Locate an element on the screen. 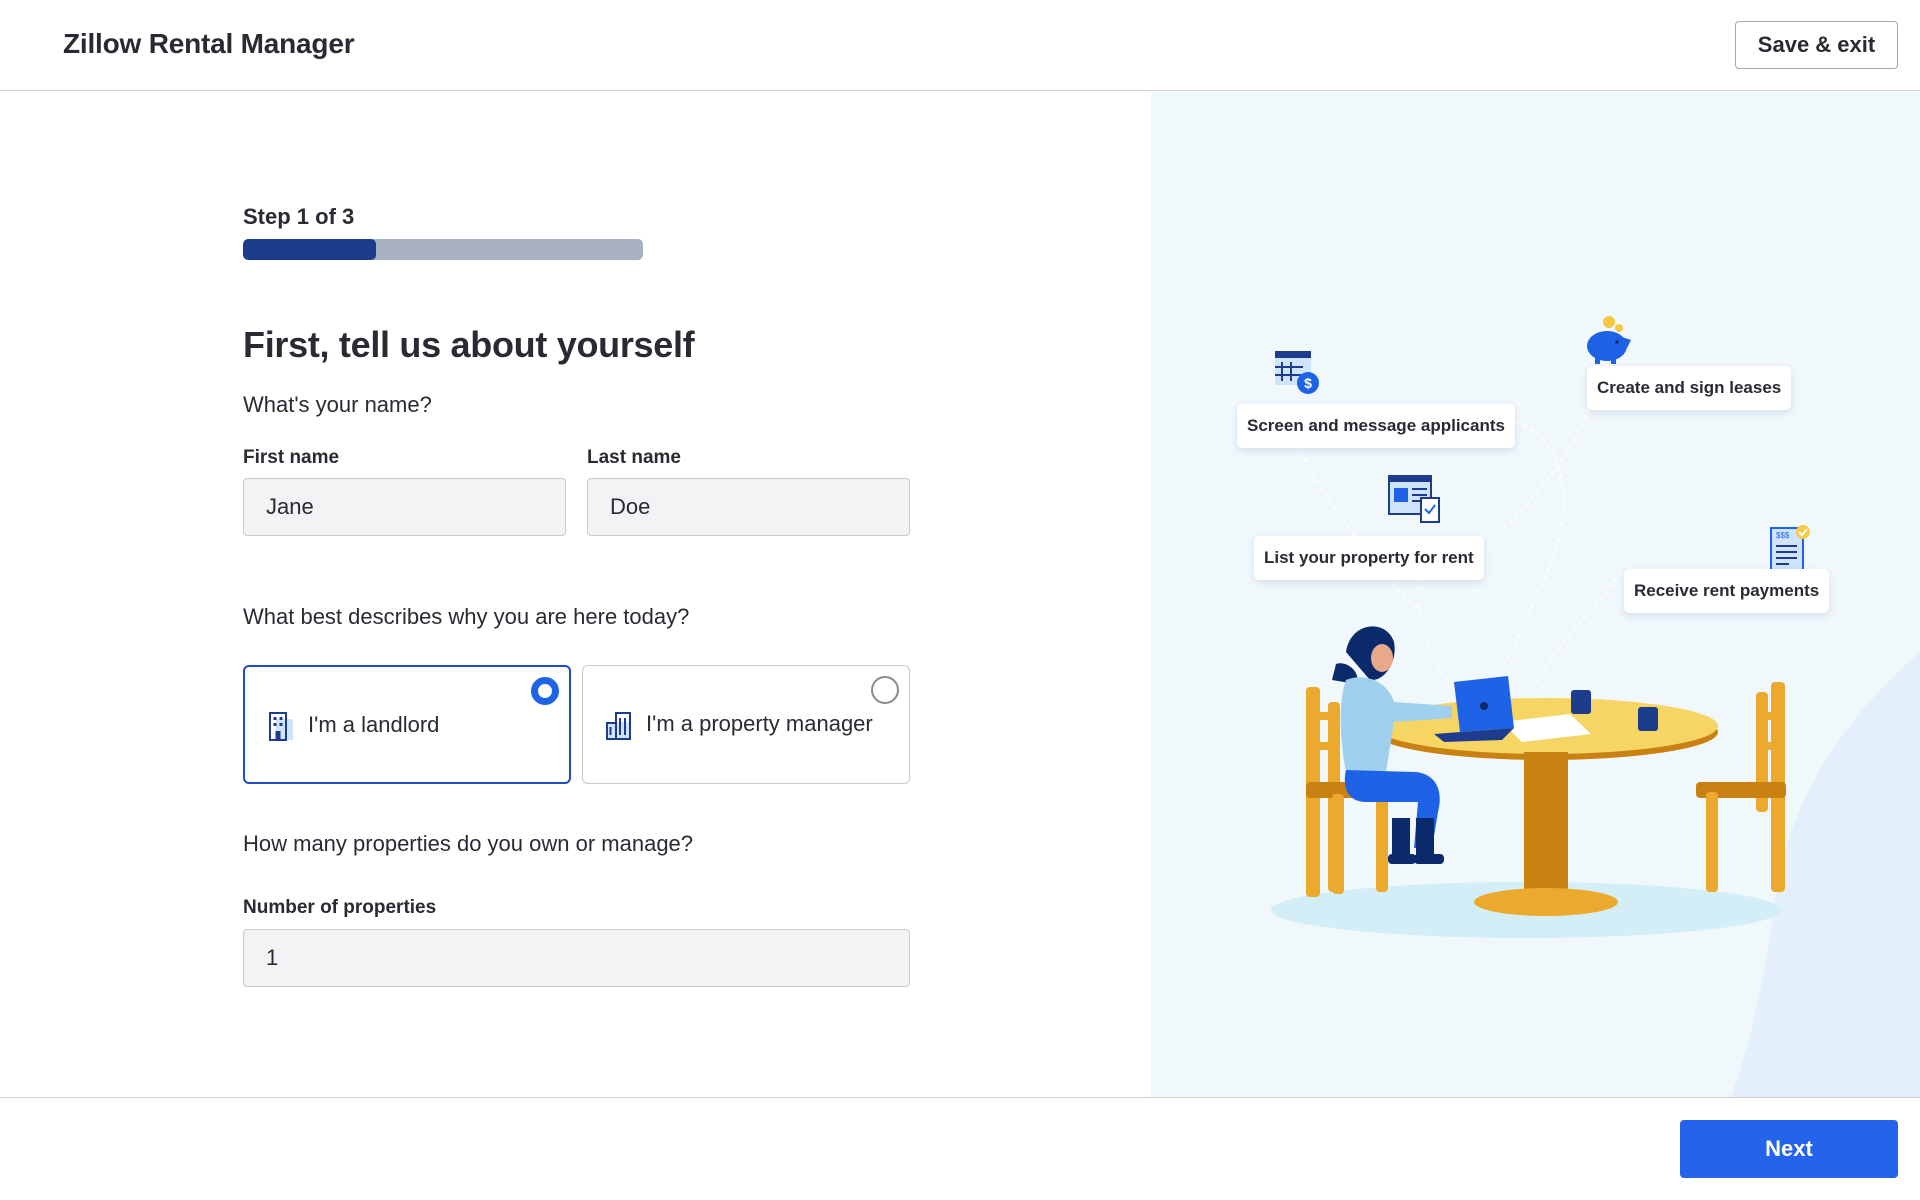 This screenshot has width=1920, height=1200. feature-create-leases: Create and sign leases is located at coordinates (1689, 388).